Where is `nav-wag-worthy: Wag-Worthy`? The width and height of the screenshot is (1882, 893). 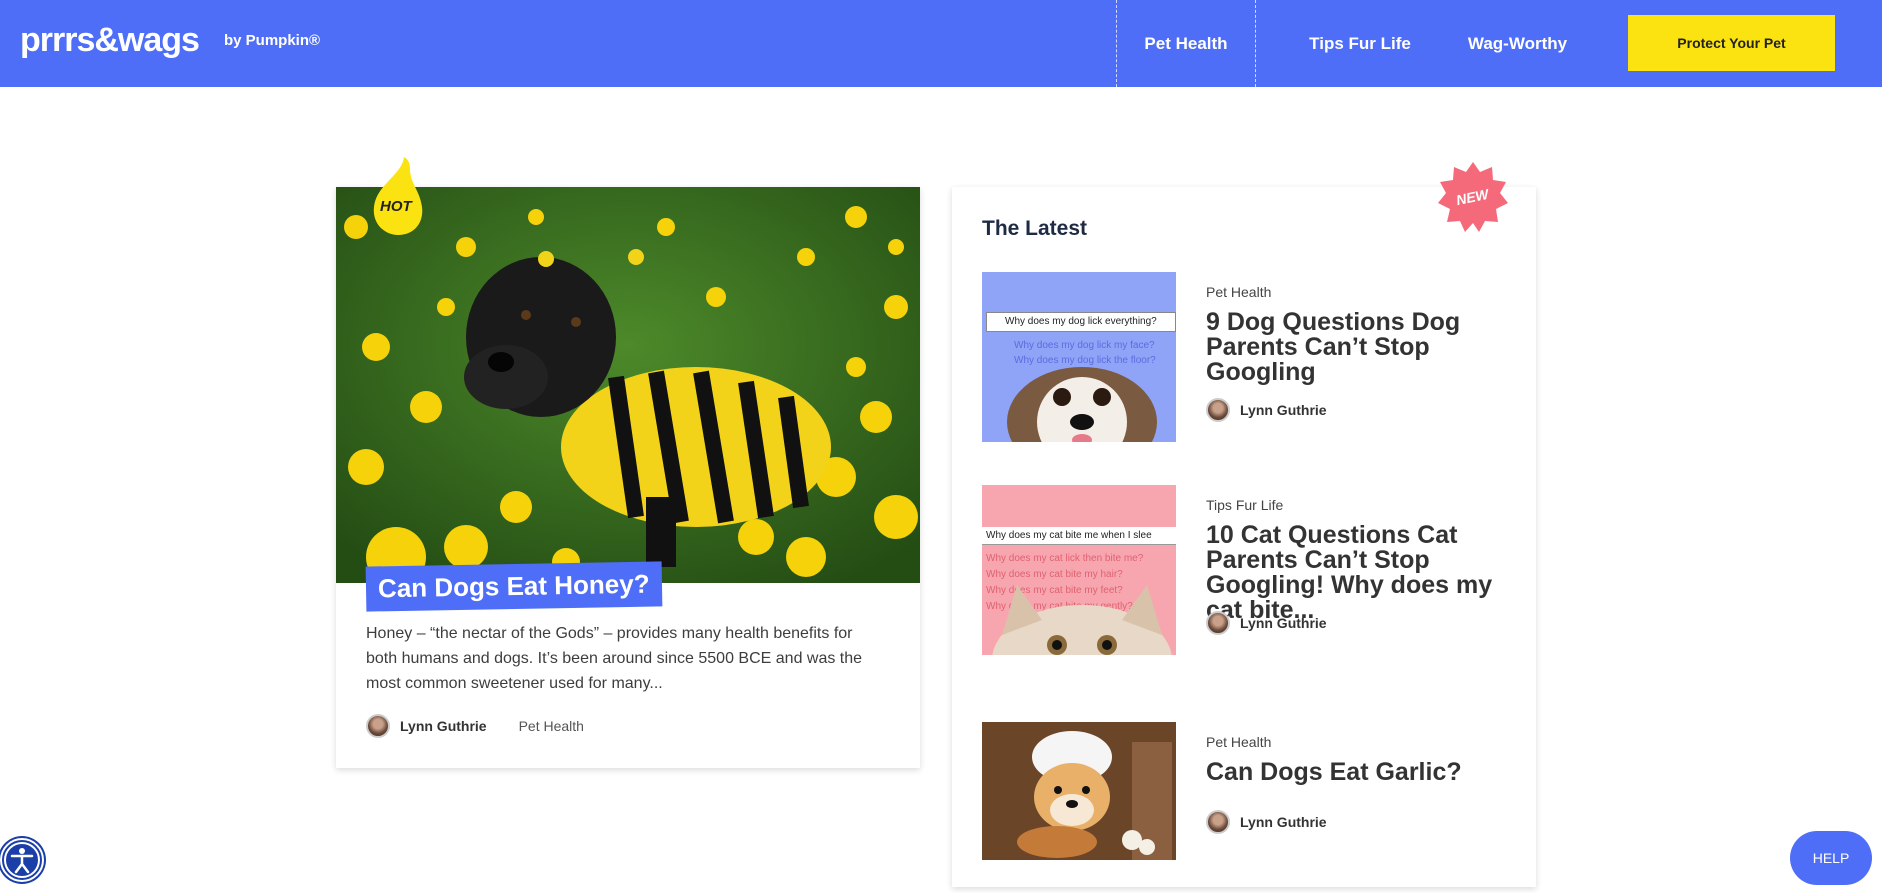 nav-wag-worthy: Wag-Worthy is located at coordinates (1517, 43).